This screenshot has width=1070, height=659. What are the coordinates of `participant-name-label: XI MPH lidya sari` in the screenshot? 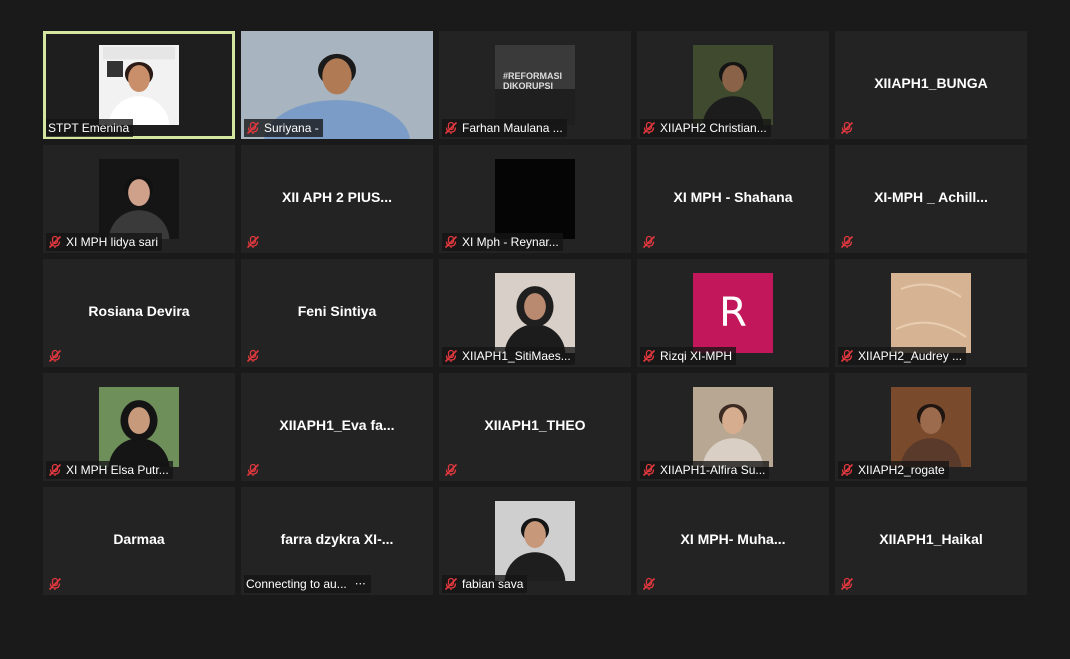 It's located at (104, 242).